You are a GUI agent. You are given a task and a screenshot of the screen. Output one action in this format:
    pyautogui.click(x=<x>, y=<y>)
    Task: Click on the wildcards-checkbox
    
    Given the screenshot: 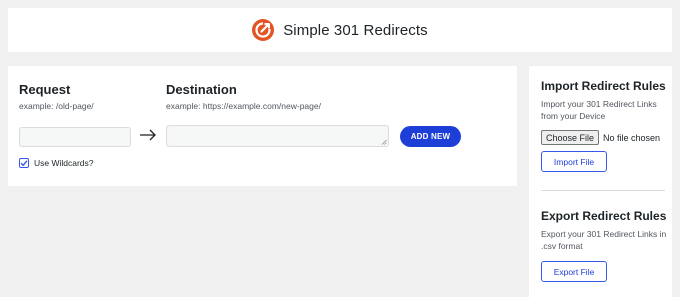 What is the action you would take?
    pyautogui.click(x=24, y=163)
    